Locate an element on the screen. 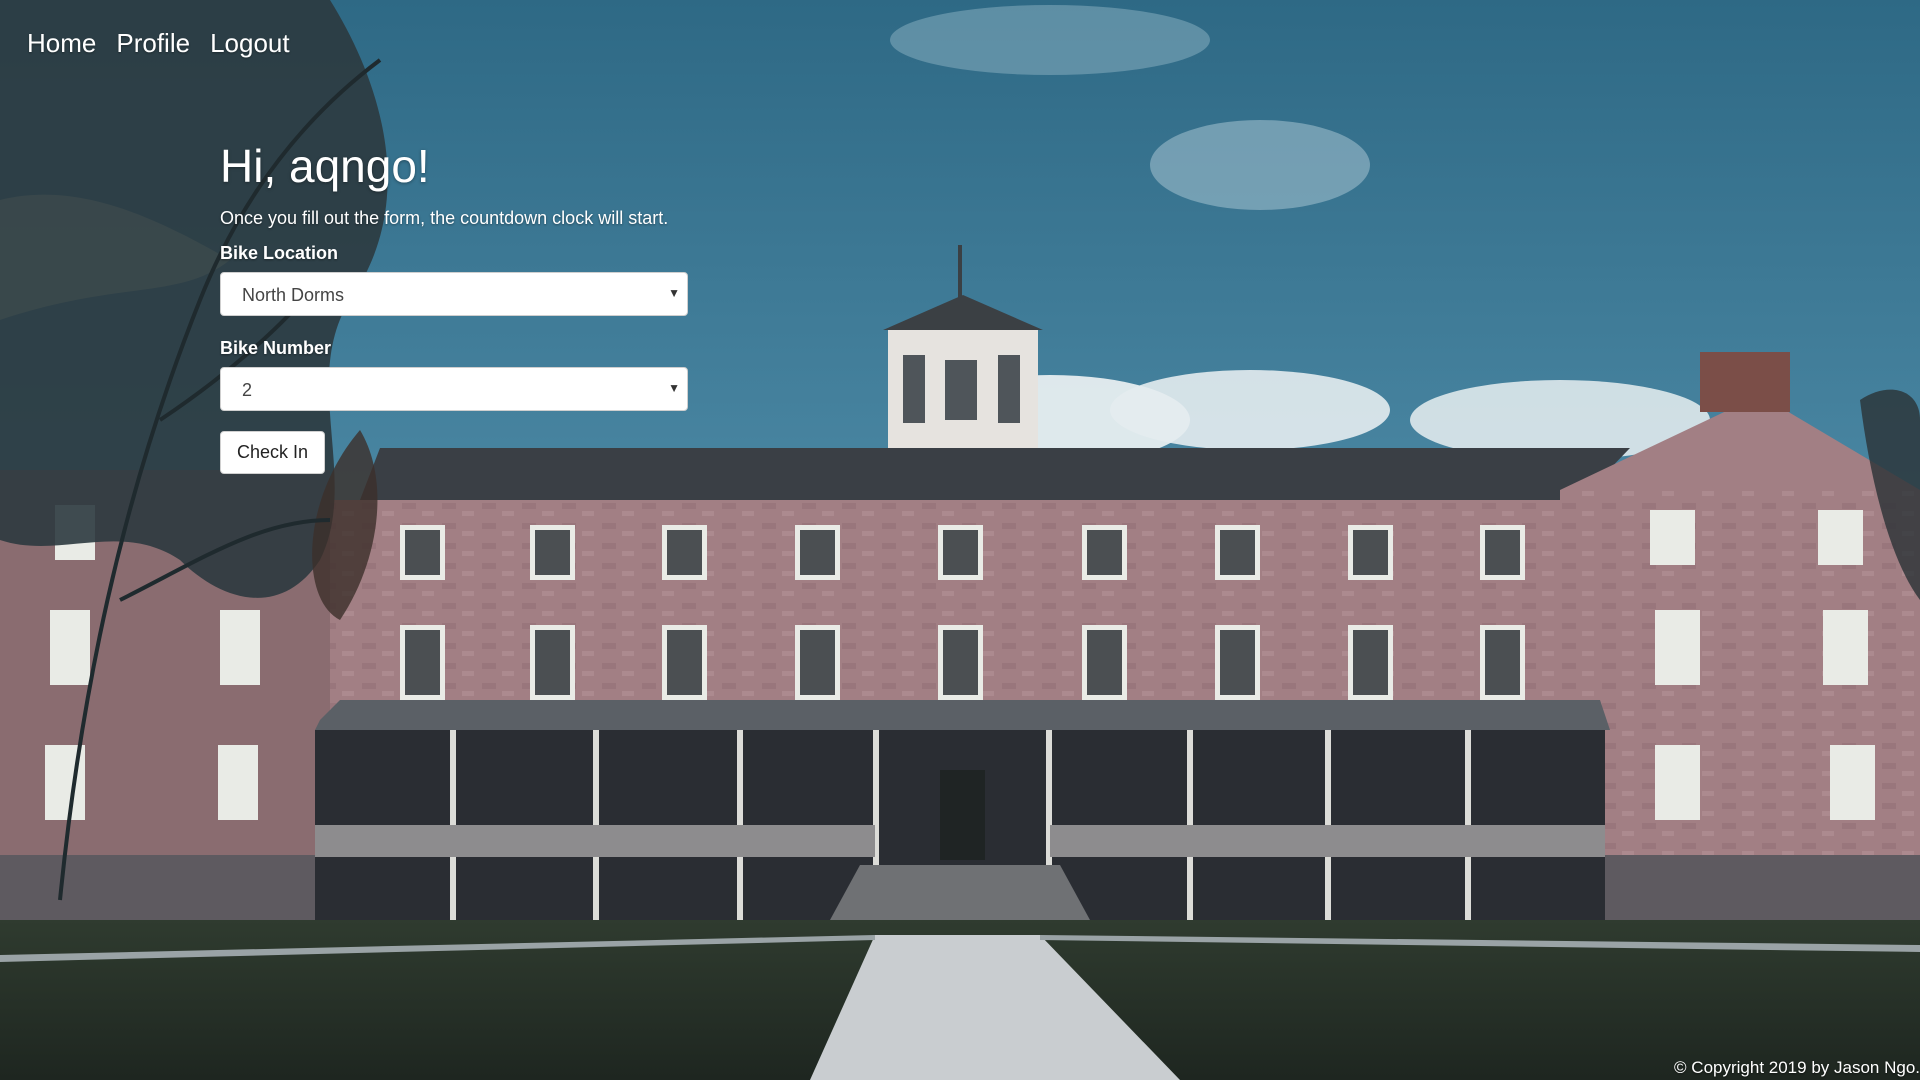 This screenshot has width=1920, height=1080. bike-number-label: Bike Number is located at coordinates (276, 348).